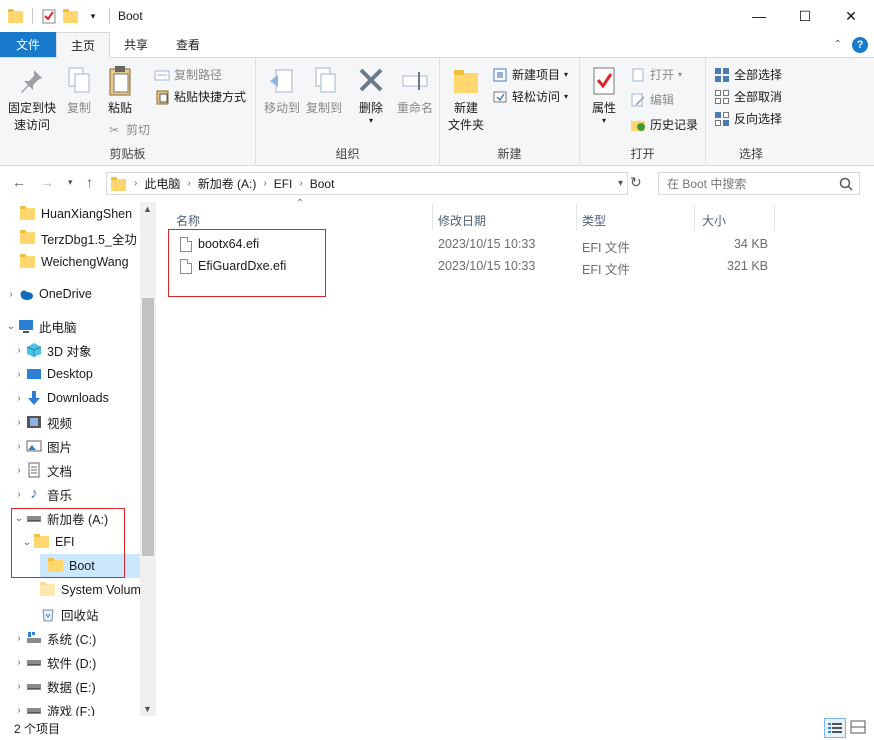 The image size is (874, 740). I want to click on collapse-ribbon-icon: ⌃, so click(838, 44).